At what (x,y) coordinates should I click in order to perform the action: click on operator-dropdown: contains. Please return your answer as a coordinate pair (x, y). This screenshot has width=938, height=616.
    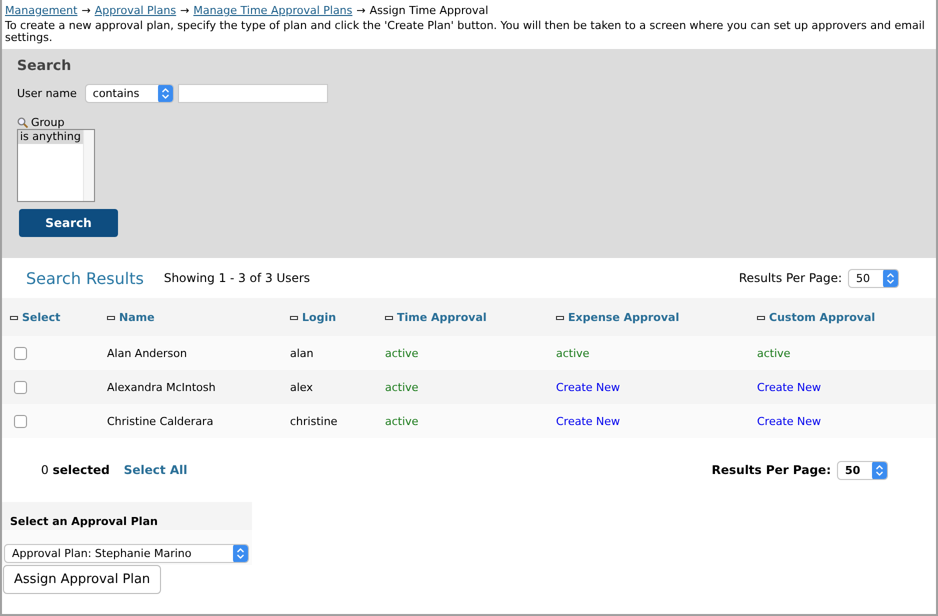
    Looking at the image, I should click on (129, 93).